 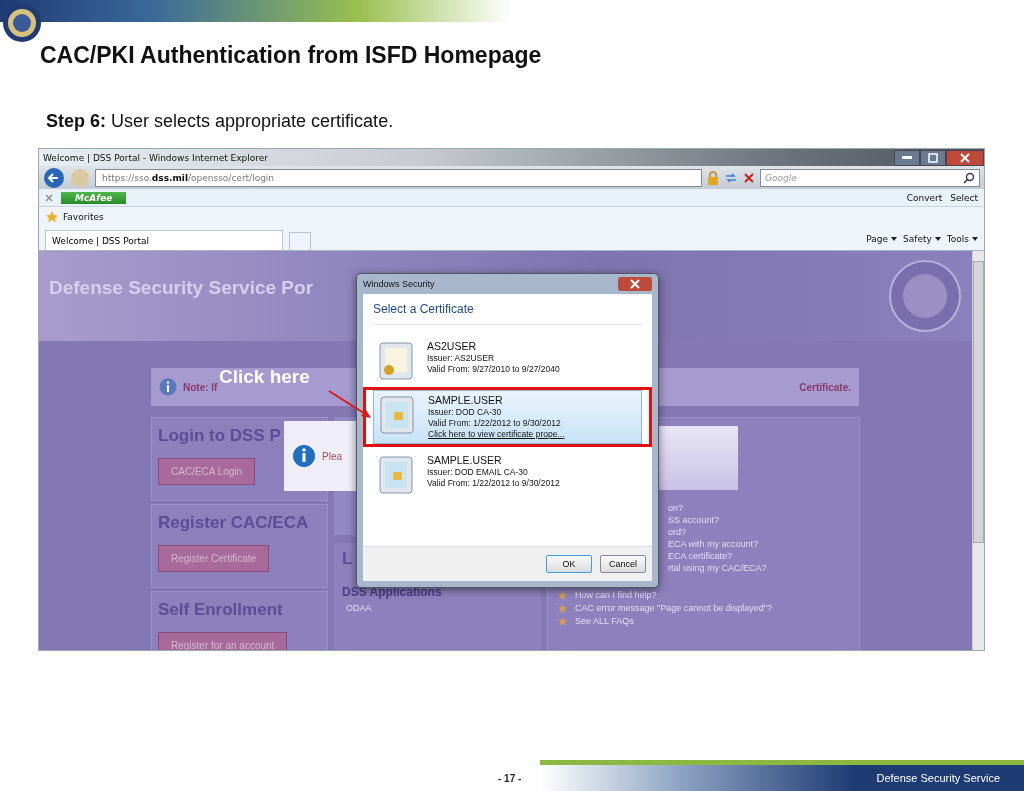 What do you see at coordinates (398, 177) in the screenshot?
I see `address-field: https://sso.dss.mil/opensso/cert/login` at bounding box center [398, 177].